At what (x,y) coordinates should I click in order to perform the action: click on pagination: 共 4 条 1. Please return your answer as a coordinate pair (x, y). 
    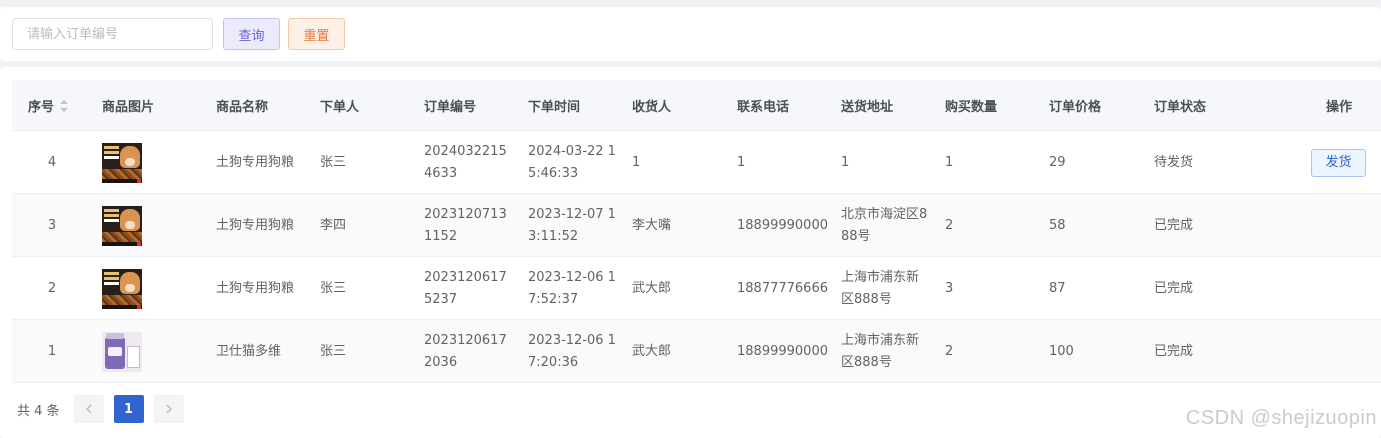
    Looking at the image, I should click on (105, 409).